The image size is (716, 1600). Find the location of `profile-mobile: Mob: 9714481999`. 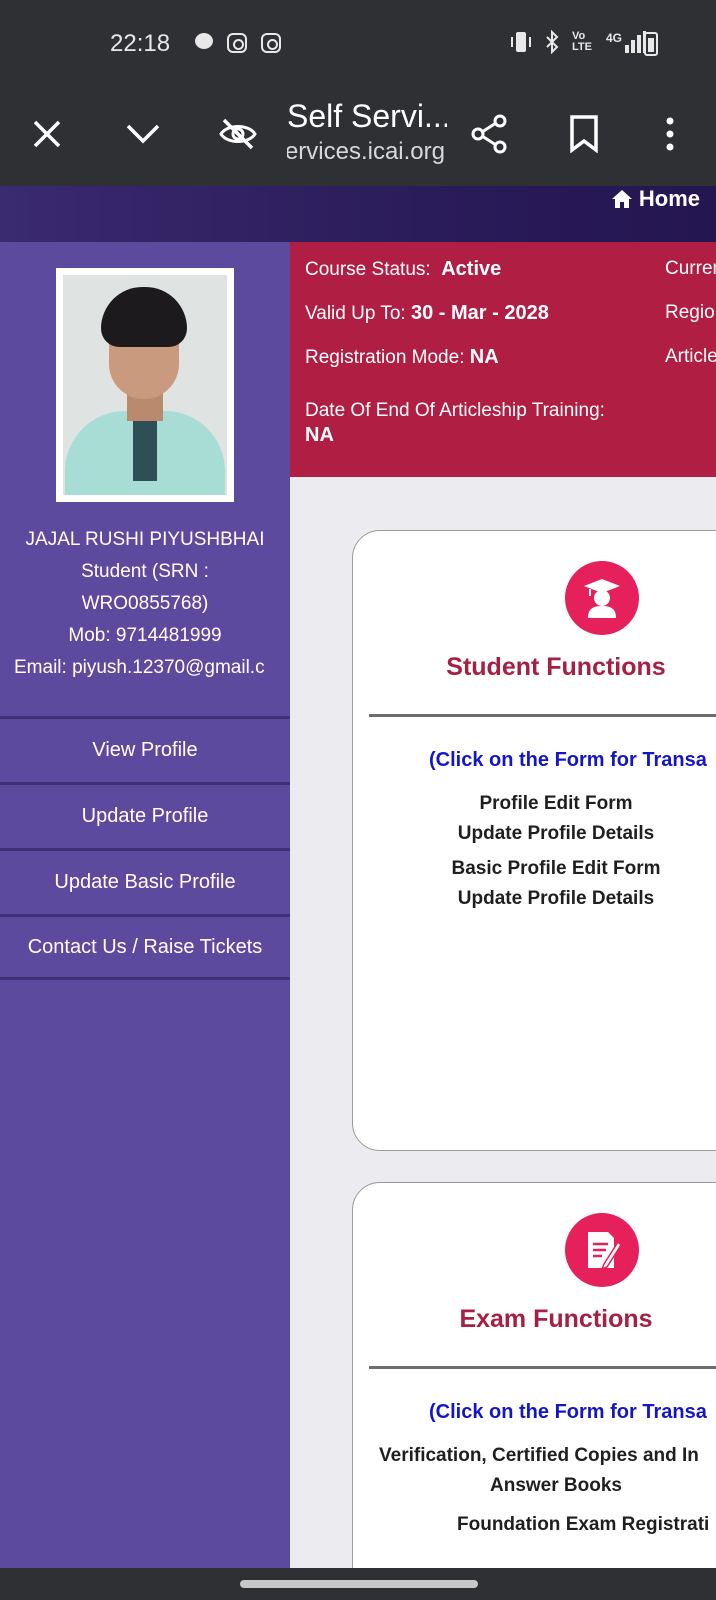

profile-mobile: Mob: 9714481999 is located at coordinates (145, 635).